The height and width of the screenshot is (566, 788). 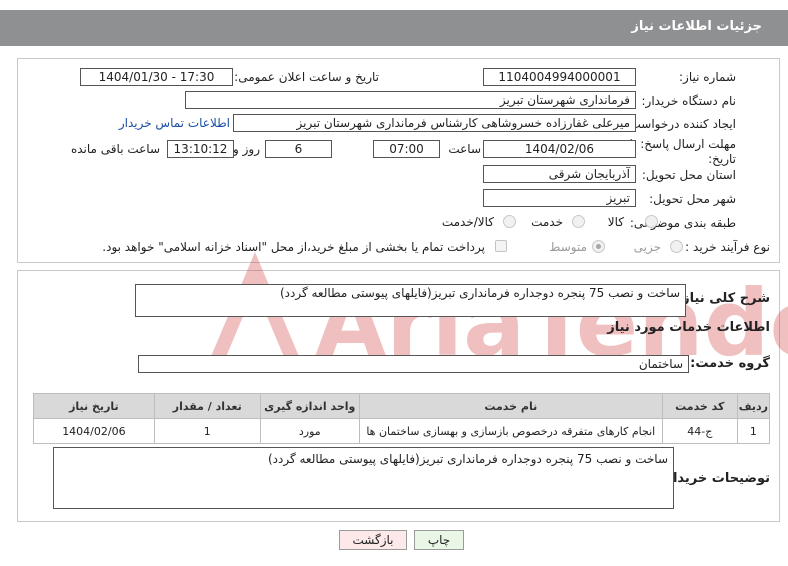 What do you see at coordinates (200, 149) in the screenshot?
I see `remaining-time-field: 13:10:12` at bounding box center [200, 149].